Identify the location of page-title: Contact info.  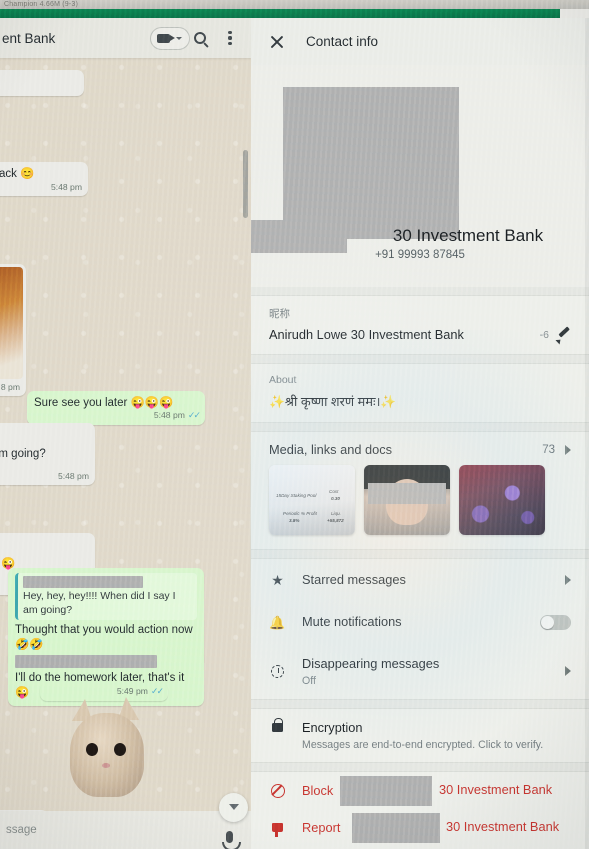
(342, 41).